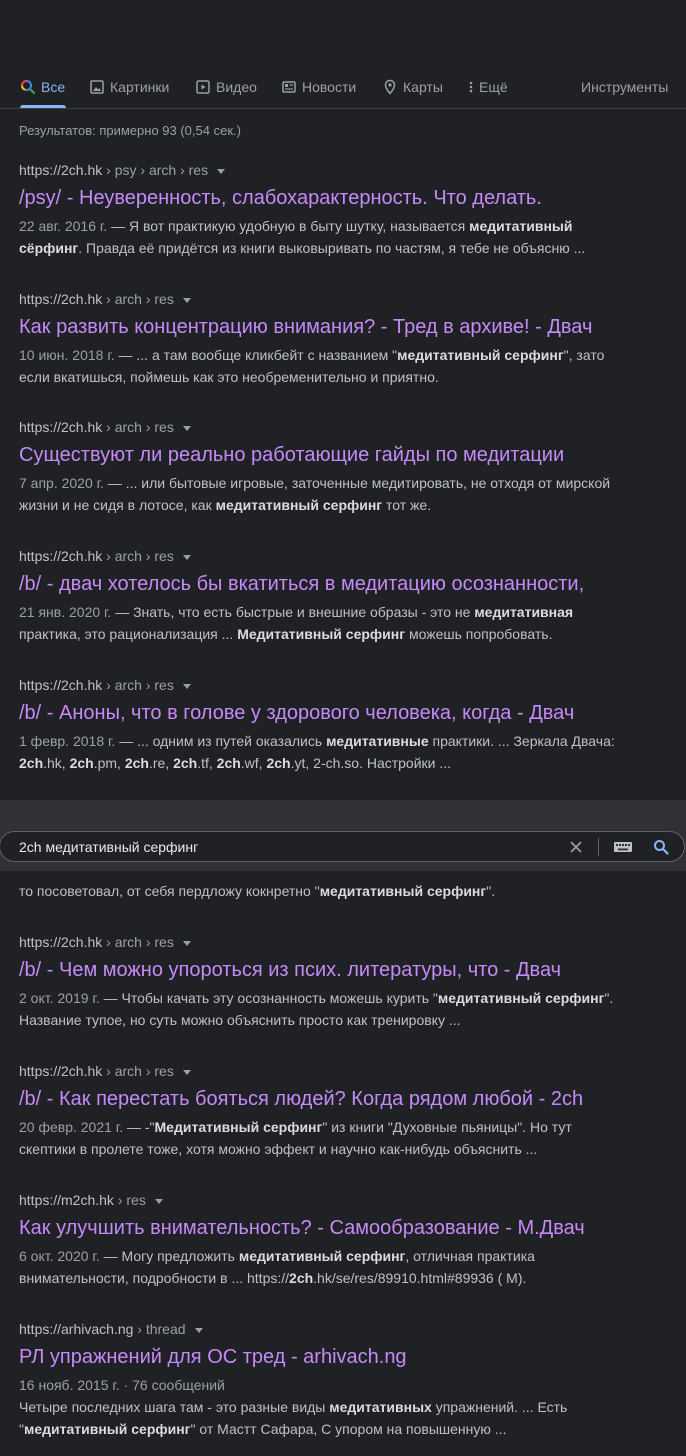  What do you see at coordinates (403, 891) in the screenshot?
I see `snippet-highlight: медитативный серфинг` at bounding box center [403, 891].